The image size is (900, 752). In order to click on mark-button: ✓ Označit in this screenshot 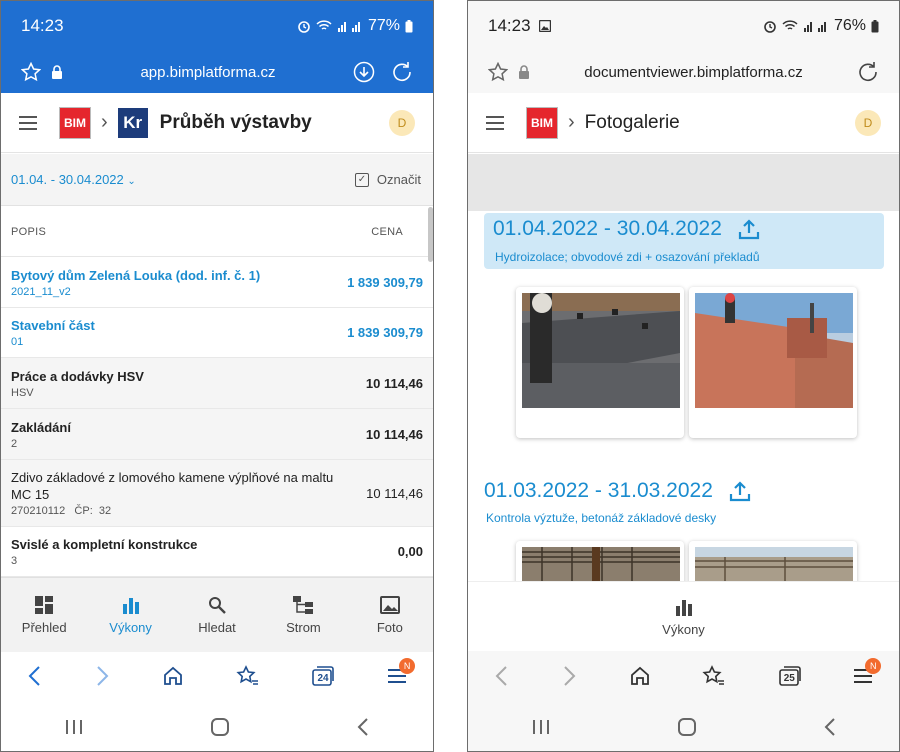, I will do `click(387, 179)`.